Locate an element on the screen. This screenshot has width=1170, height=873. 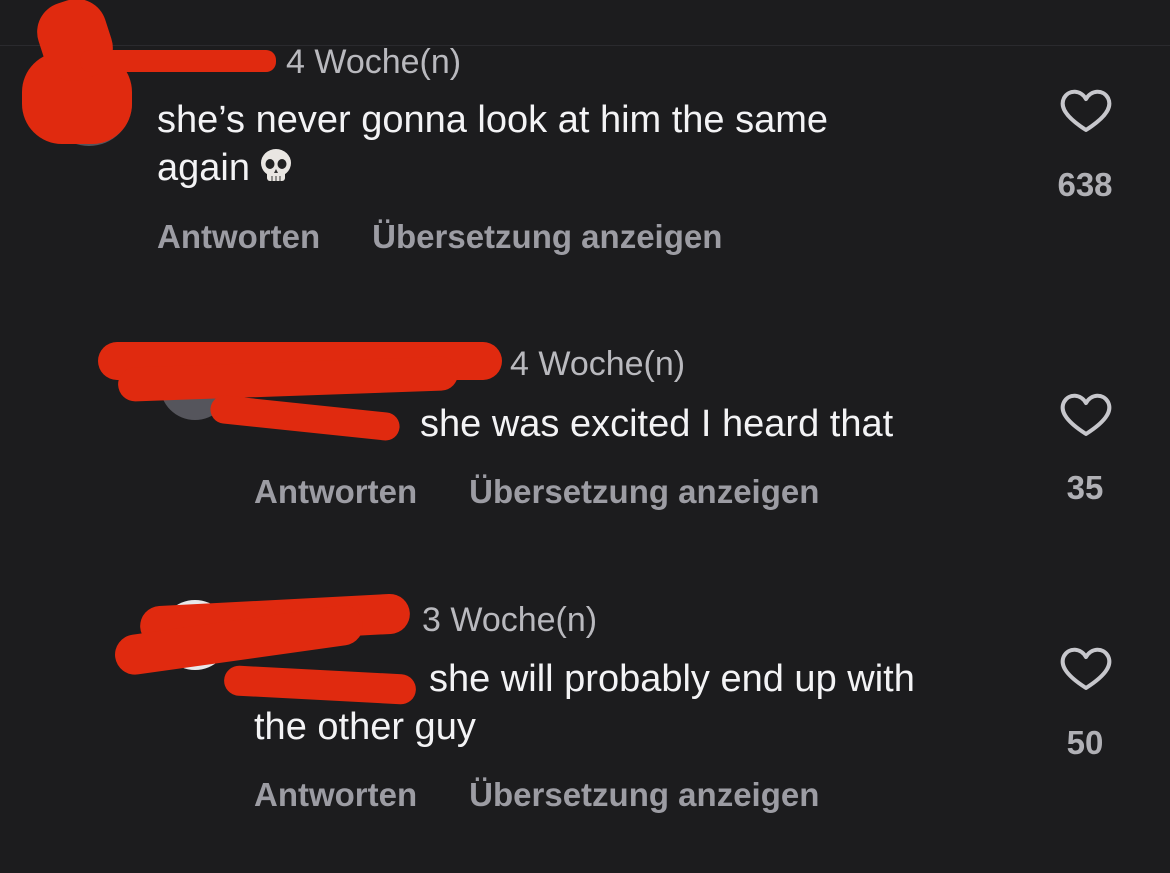
comment-text-fragment: she was excited I heard that is located at coordinates (657, 424).